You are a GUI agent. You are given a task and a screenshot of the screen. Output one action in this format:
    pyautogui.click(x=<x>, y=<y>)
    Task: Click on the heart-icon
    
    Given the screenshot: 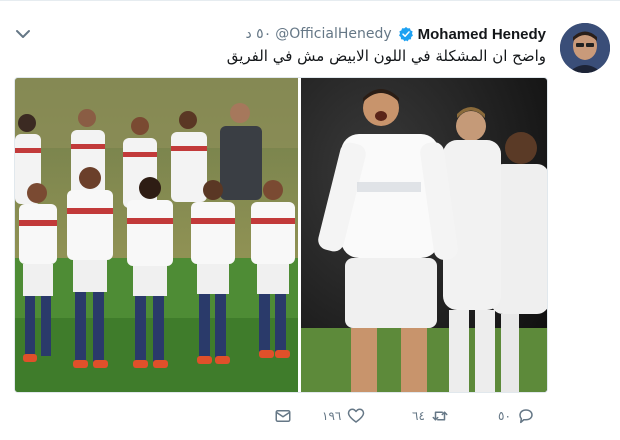 What is the action you would take?
    pyautogui.click(x=356, y=415)
    